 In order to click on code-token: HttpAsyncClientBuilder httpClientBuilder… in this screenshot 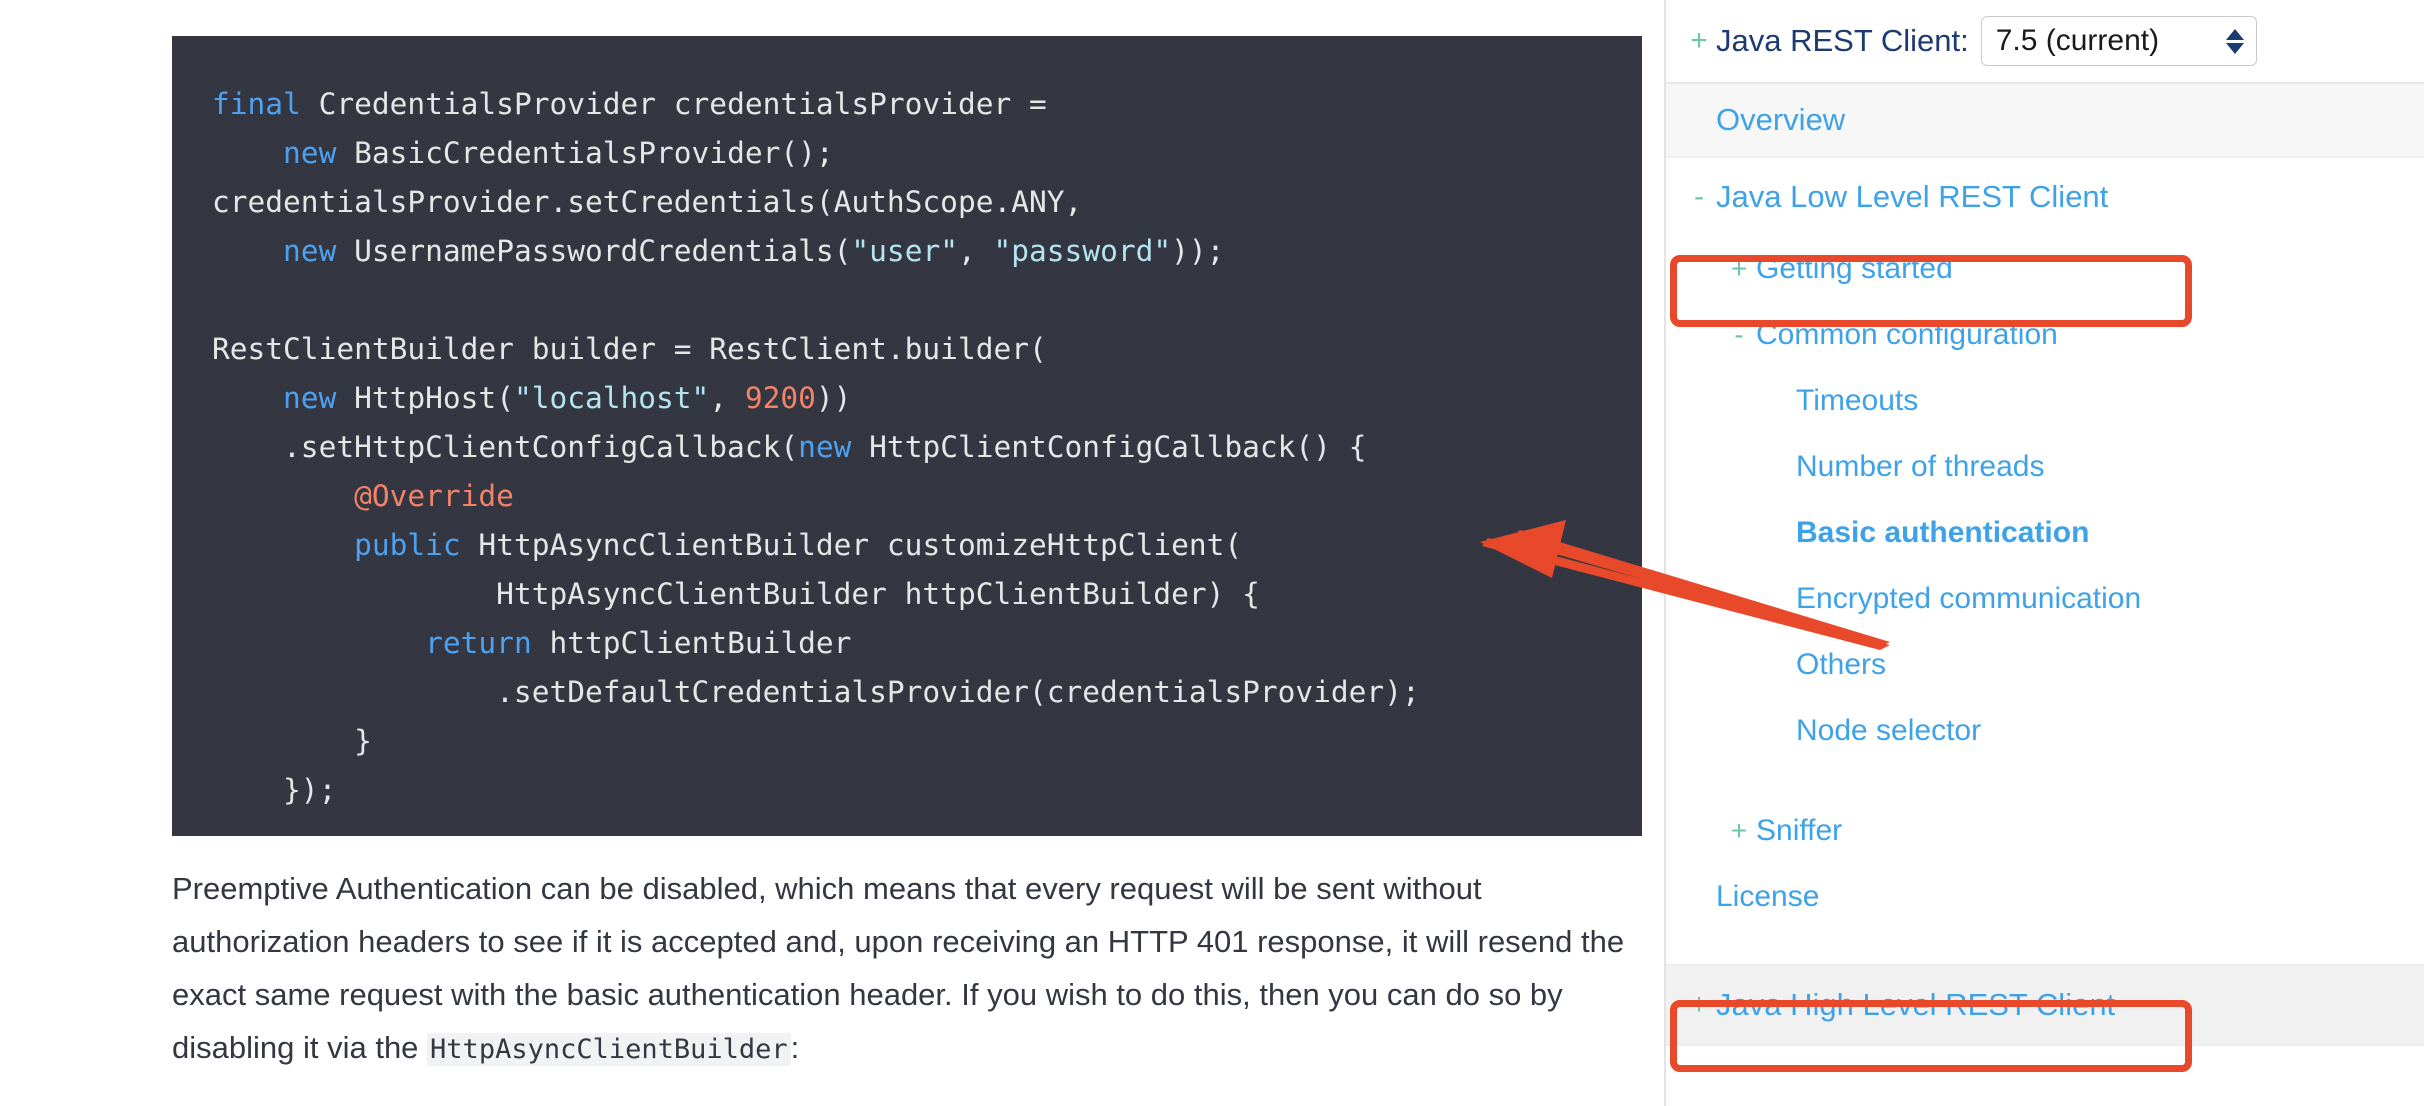, I will do `click(736, 594)`.